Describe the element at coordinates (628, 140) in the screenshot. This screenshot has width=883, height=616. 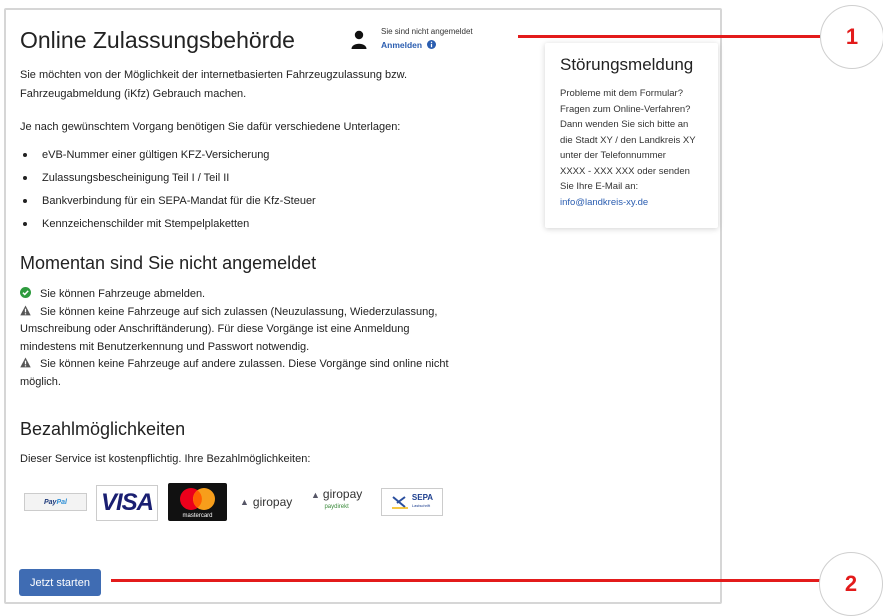
I see `sidebar-line: die Stadt XY / den Landkreis XY` at that location.